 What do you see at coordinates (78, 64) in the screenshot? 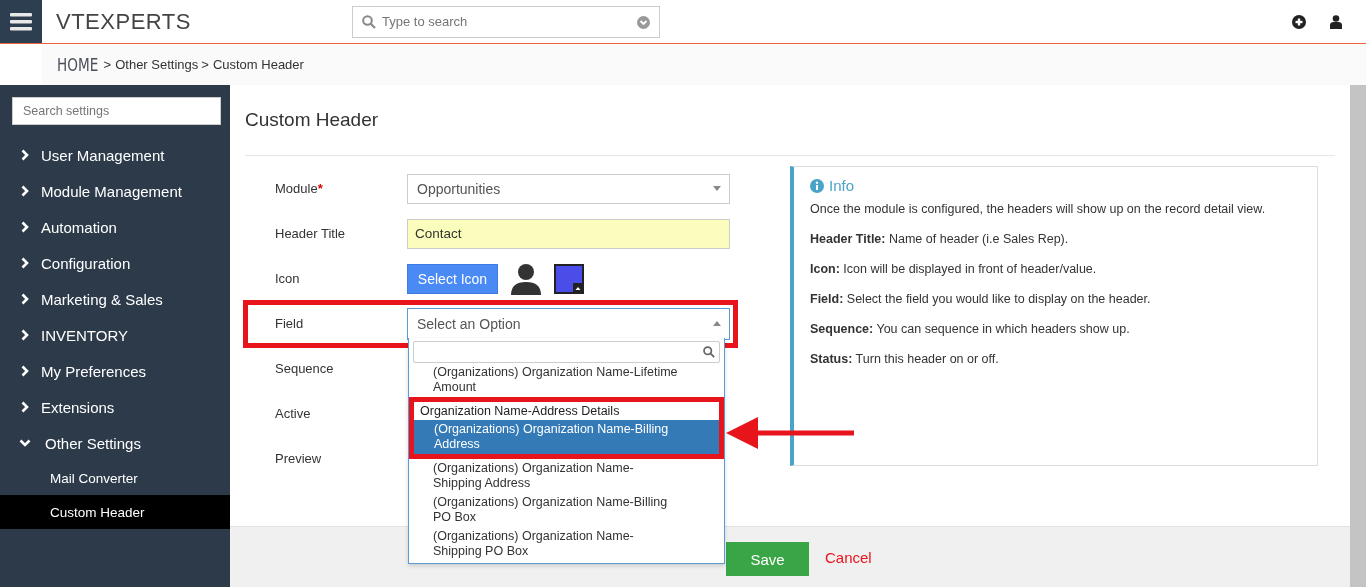
I see `breadcrumb-home-link: HOME` at bounding box center [78, 64].